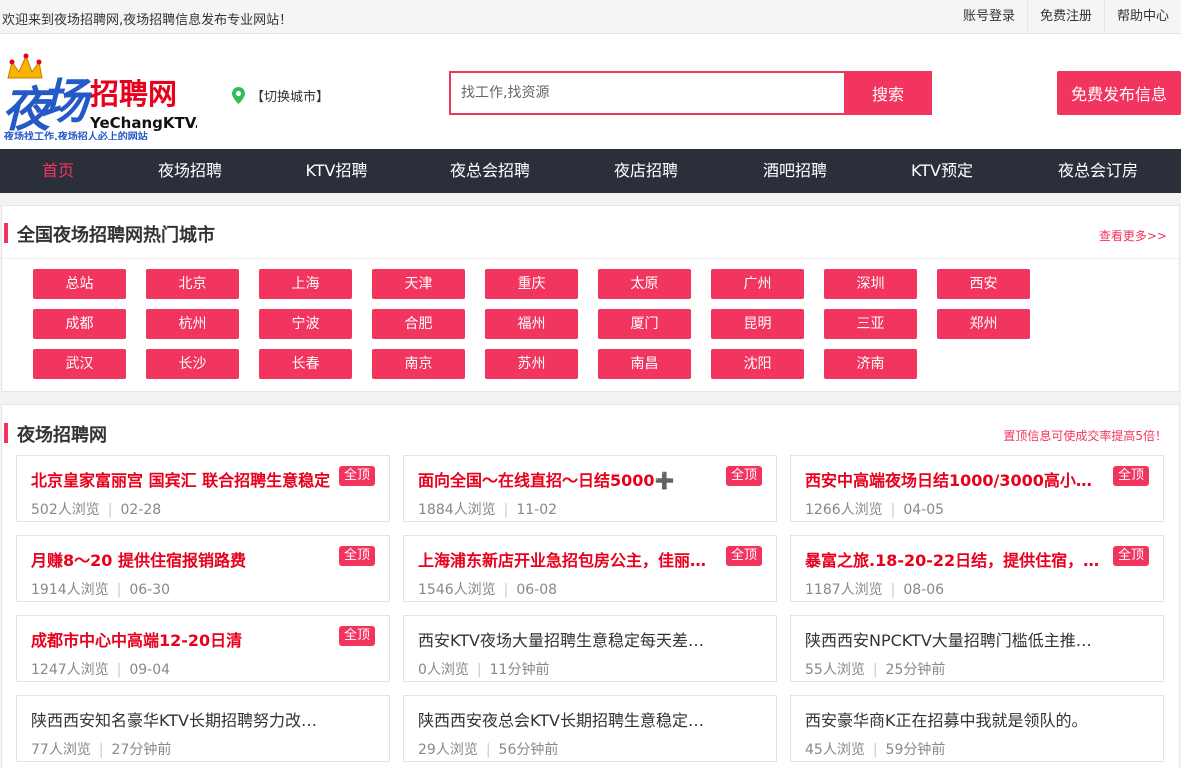 The image size is (1181, 768). Describe the element at coordinates (192, 324) in the screenshot. I see `city-button: 杭州` at that location.